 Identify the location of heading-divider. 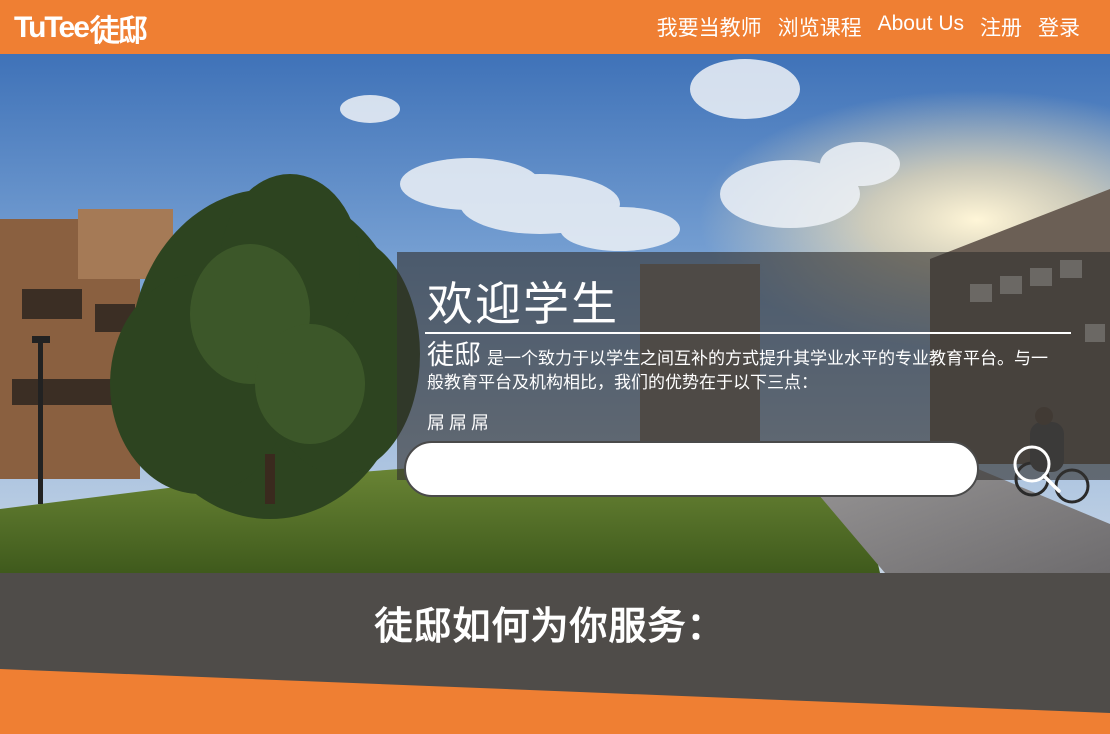
(748, 333).